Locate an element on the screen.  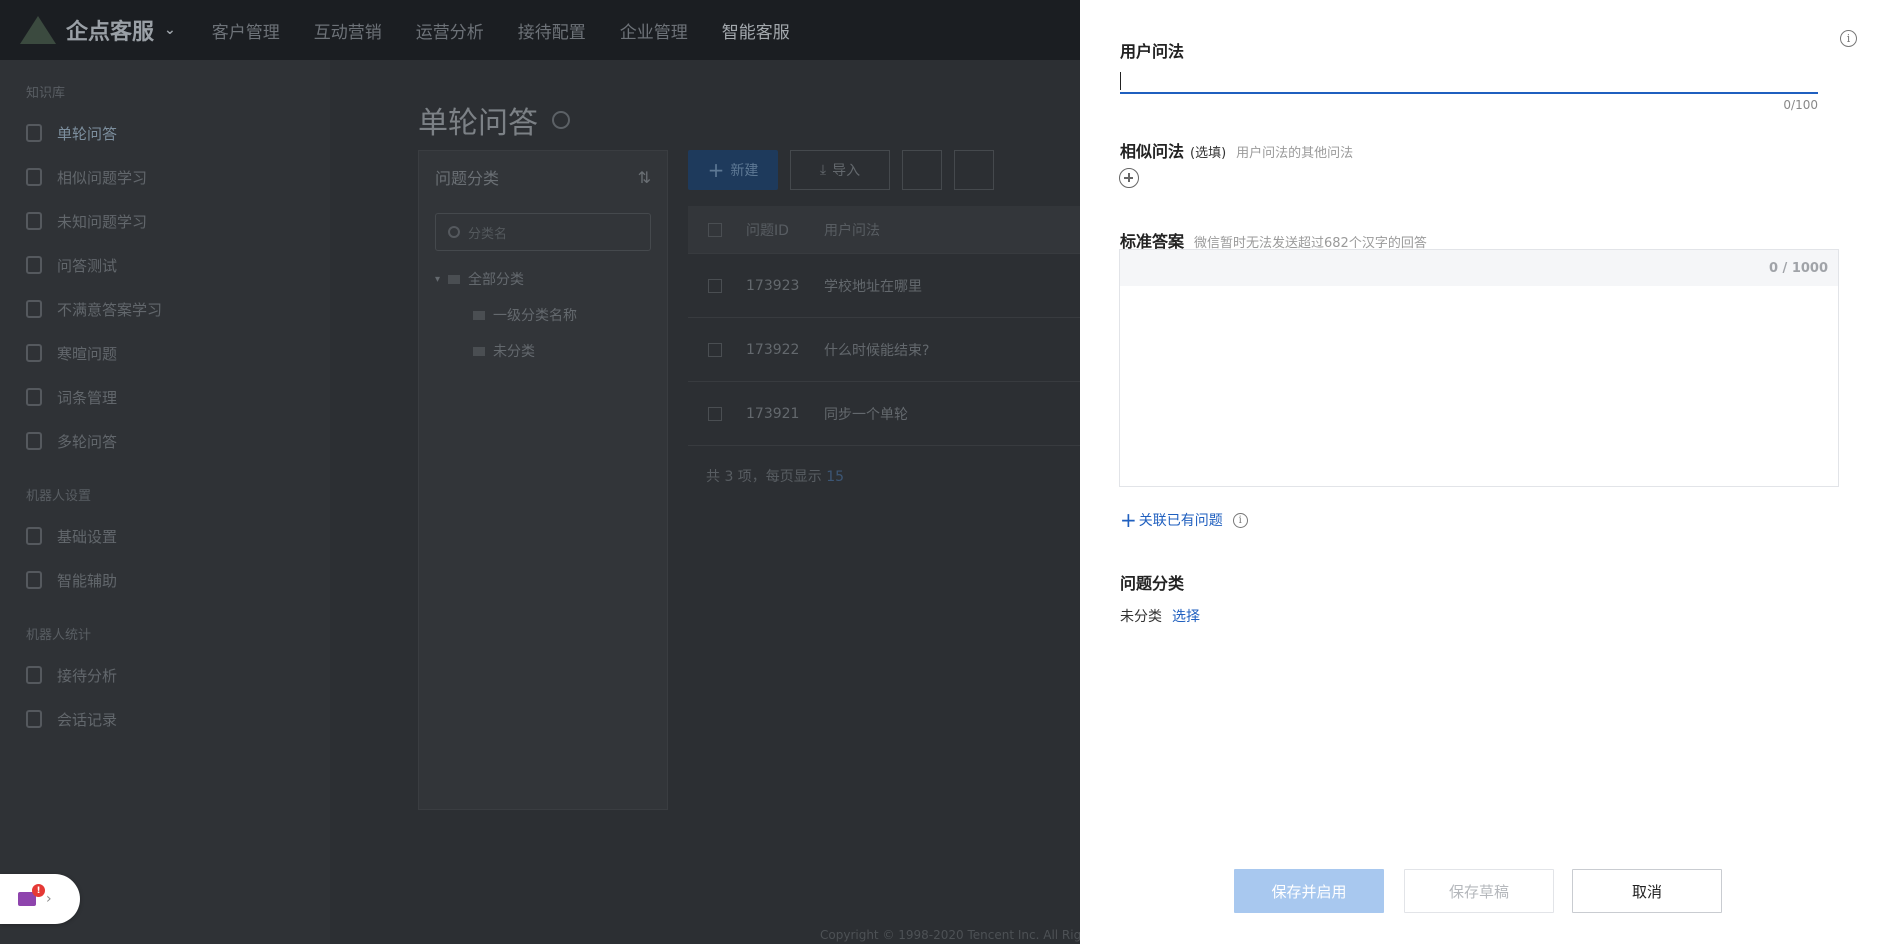
pin-icon is located at coordinates (34, 580).